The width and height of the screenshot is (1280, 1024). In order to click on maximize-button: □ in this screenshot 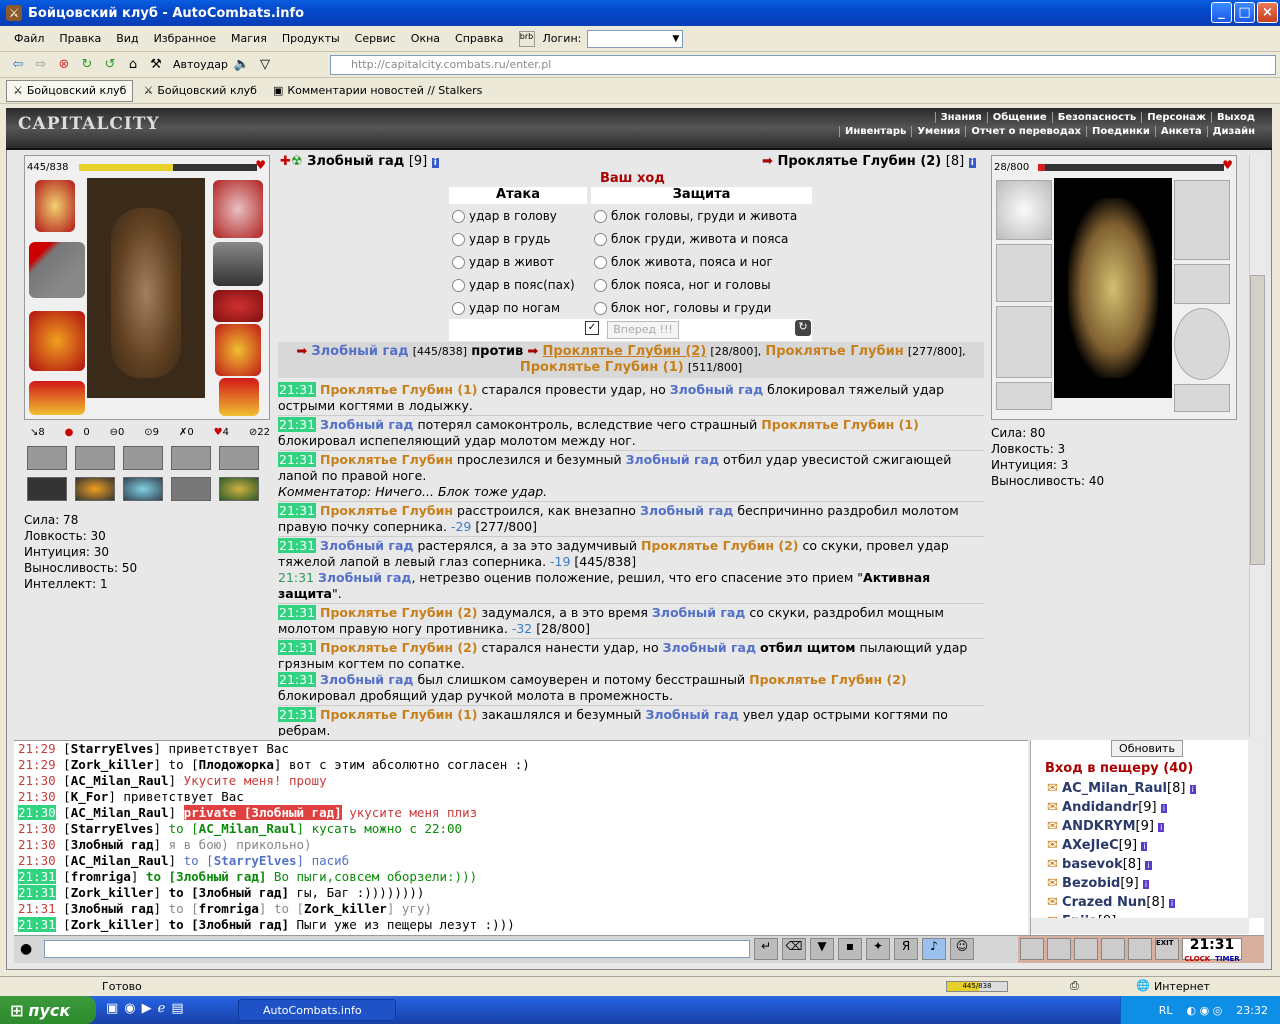, I will do `click(1244, 12)`.